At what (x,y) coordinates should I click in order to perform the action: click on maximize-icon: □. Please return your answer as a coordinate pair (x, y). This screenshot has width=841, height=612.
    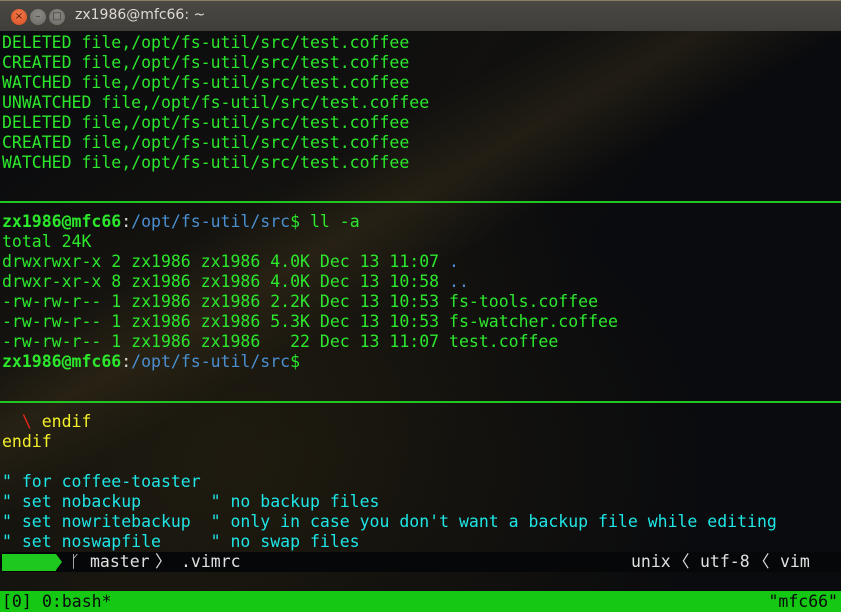
    Looking at the image, I should click on (57, 16).